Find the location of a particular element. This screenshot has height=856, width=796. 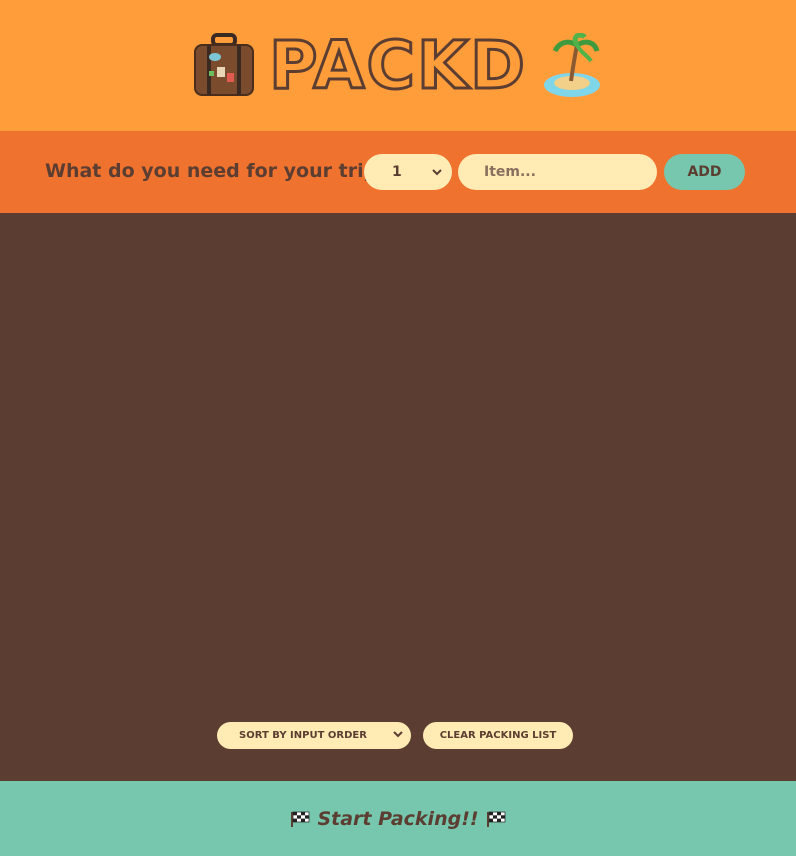

app-title: PACKD is located at coordinates (397, 65).